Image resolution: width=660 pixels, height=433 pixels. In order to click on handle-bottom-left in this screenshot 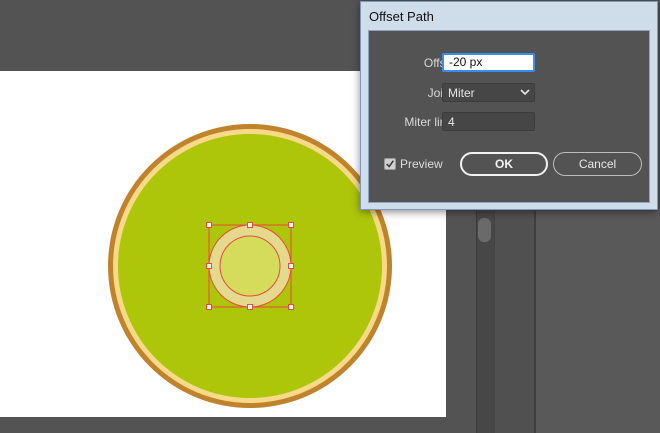, I will do `click(209, 307)`.